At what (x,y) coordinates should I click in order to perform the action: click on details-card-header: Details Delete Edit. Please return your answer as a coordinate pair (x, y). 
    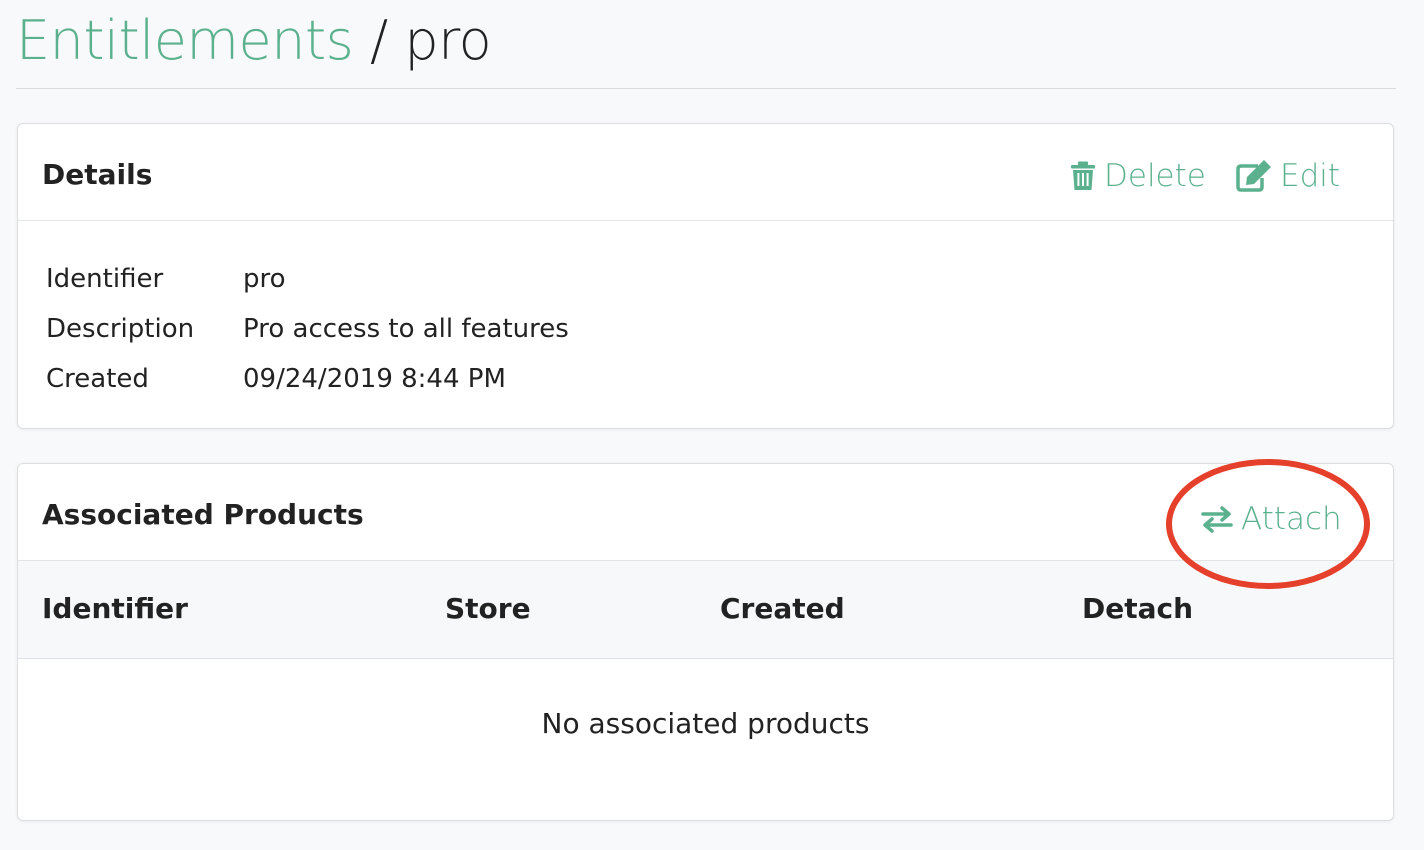
    Looking at the image, I should click on (705, 172).